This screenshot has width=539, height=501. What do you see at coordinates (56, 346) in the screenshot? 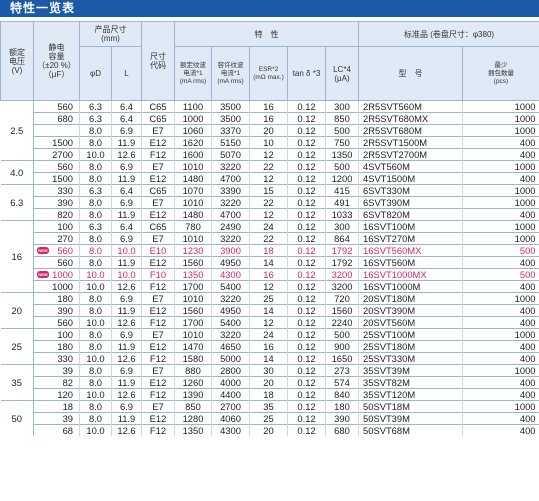
I see `capacitance-cell: 180` at bounding box center [56, 346].